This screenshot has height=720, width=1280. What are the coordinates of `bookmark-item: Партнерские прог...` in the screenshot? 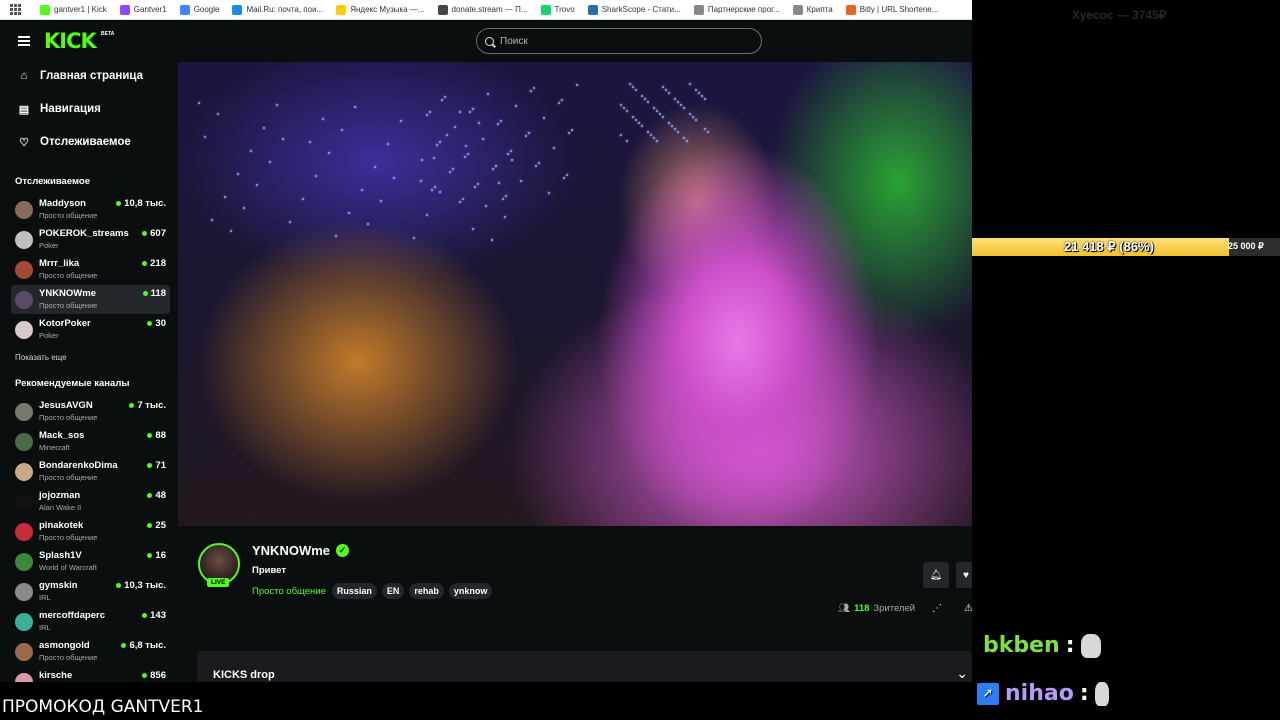 It's located at (736, 9).